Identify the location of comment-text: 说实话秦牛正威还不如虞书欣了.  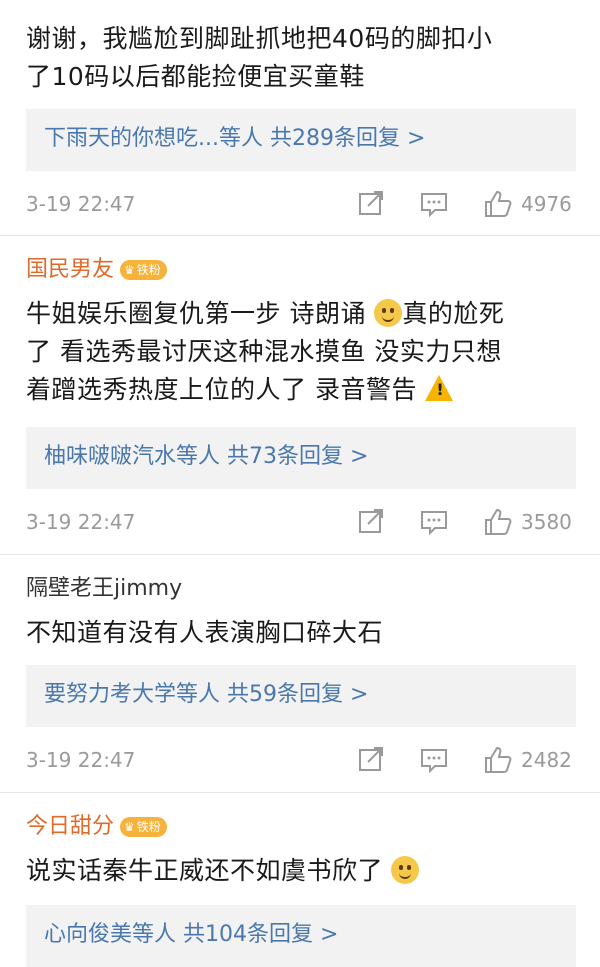
(296, 871).